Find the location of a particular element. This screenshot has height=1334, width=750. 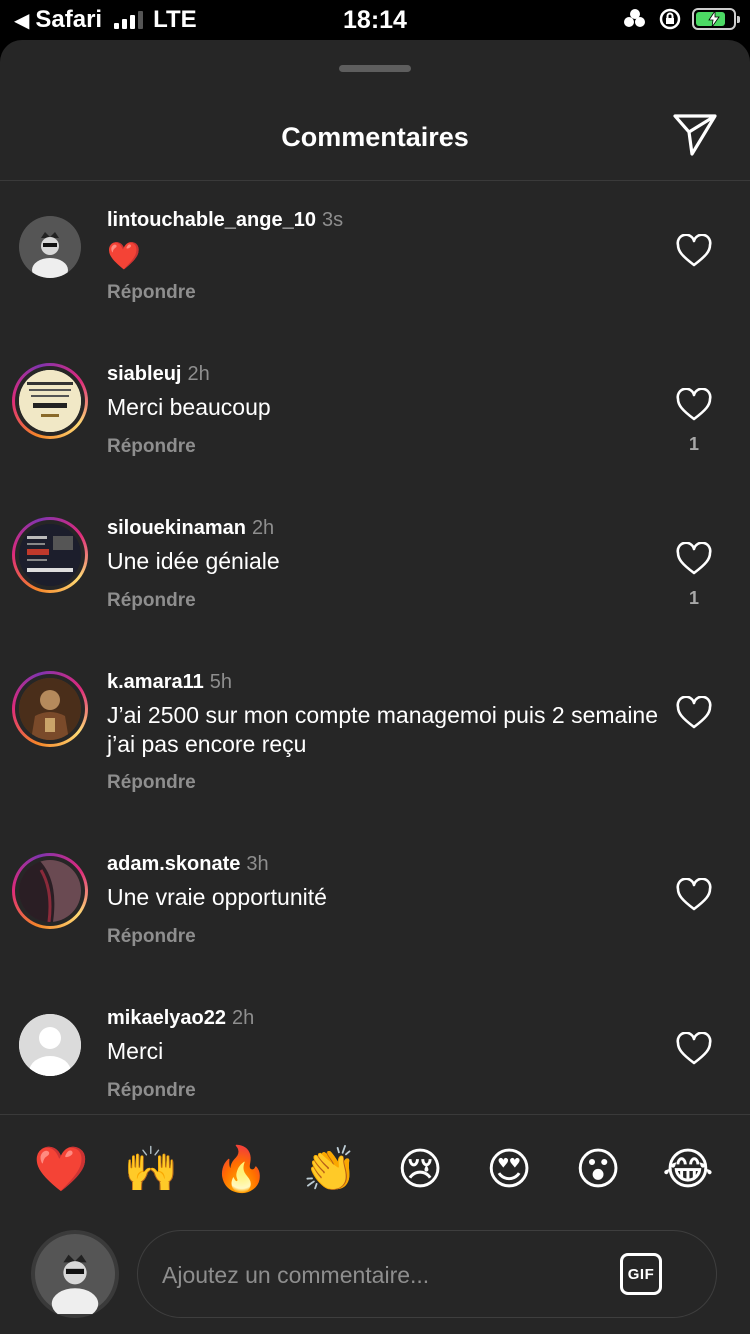

gif-button: GIF is located at coordinates (641, 1274).